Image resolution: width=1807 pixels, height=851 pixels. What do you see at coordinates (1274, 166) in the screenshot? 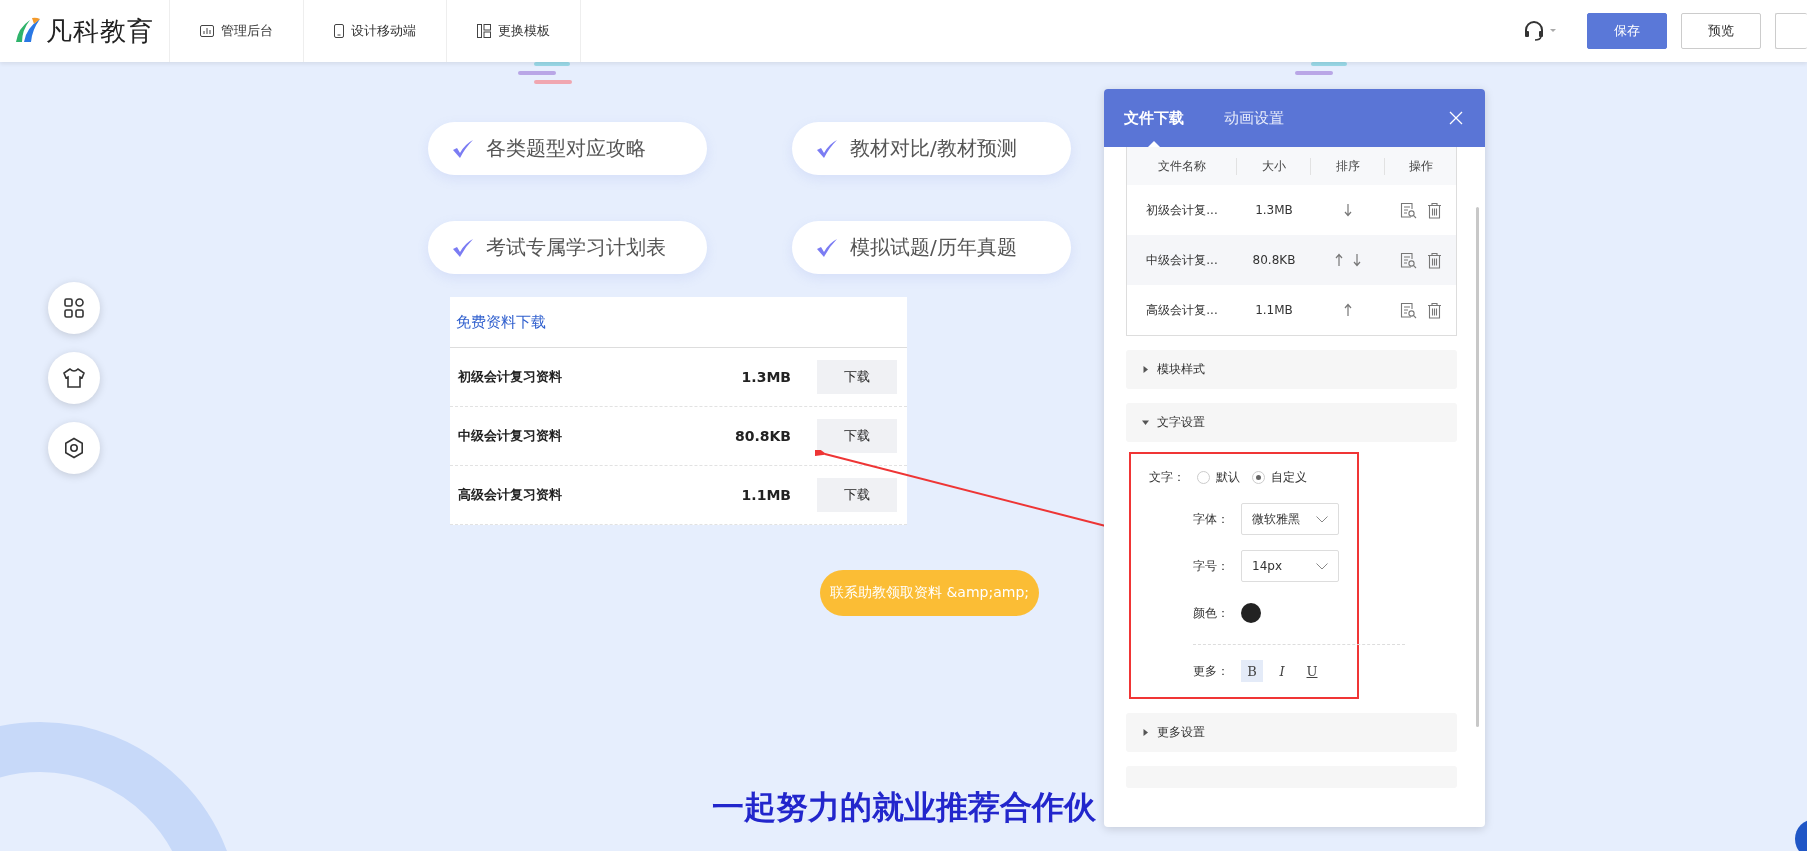
I see `column-header: 大小` at bounding box center [1274, 166].